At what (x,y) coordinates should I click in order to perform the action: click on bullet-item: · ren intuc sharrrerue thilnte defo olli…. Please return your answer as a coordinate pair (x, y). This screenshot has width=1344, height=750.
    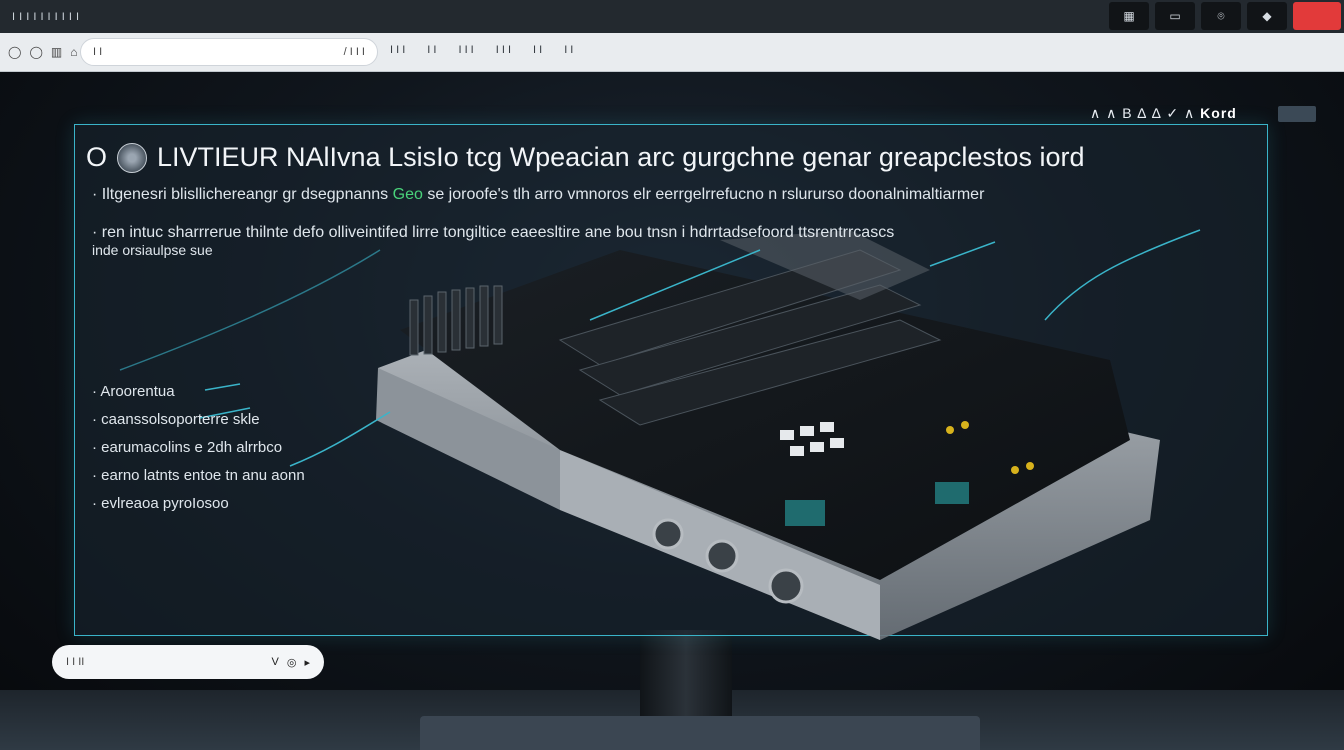
    Looking at the image, I should click on (493, 233).